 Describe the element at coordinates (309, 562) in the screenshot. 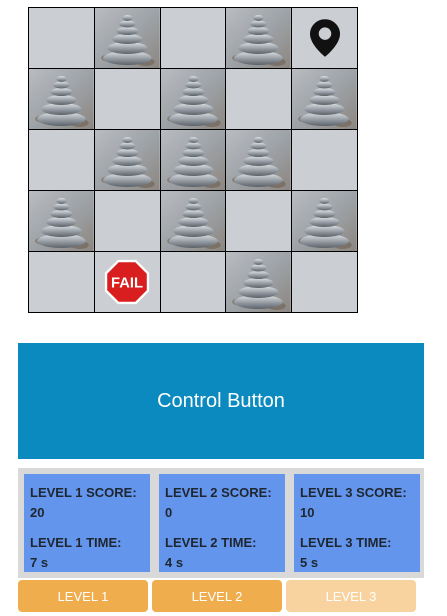

I see `level-3-time-value: 5 s` at that location.